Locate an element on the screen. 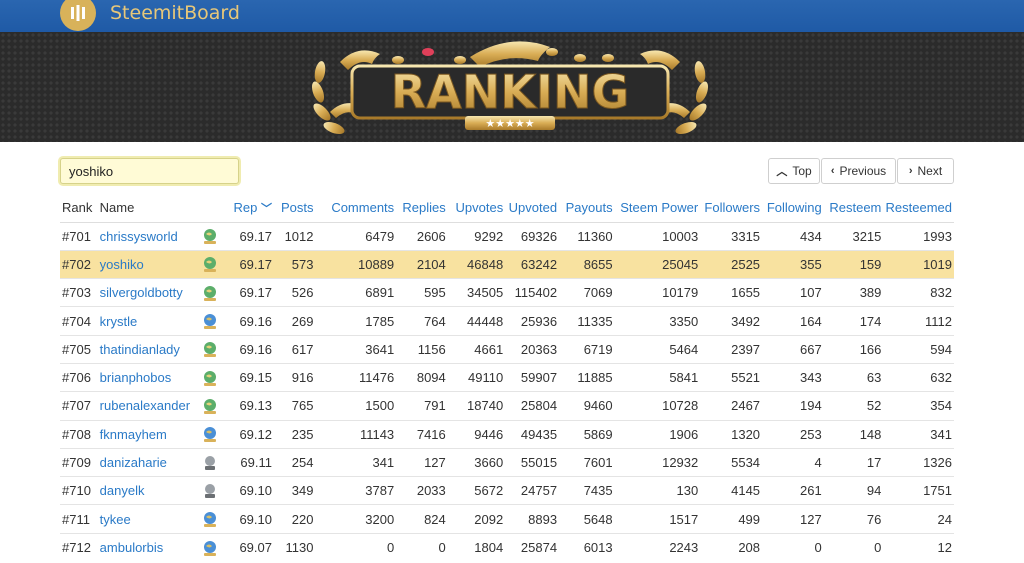 The height and width of the screenshot is (563, 1024). cell-posts: 573 is located at coordinates (294, 264).